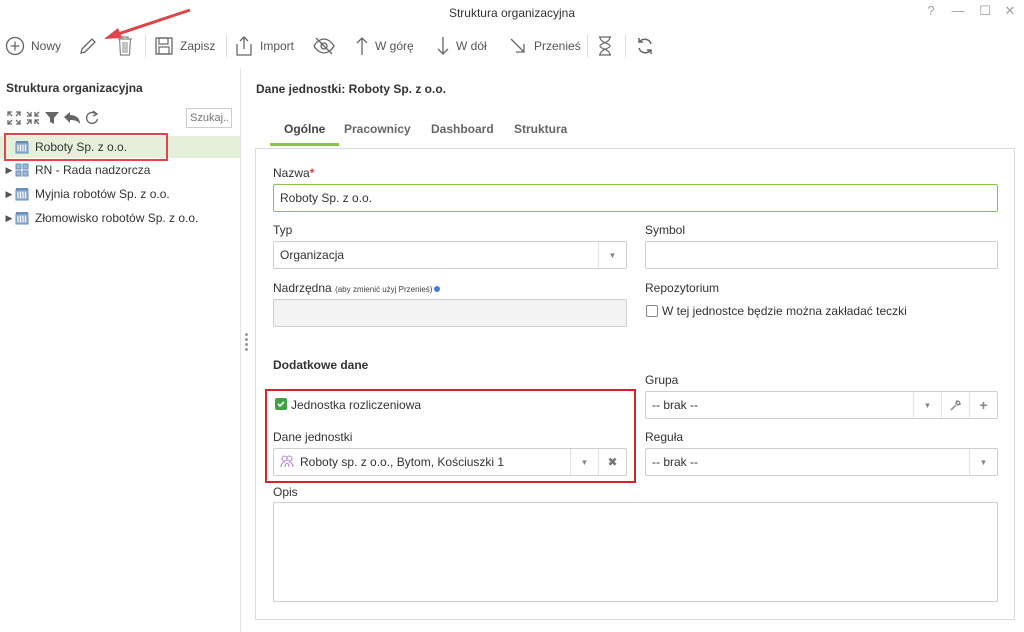 The image size is (1024, 632). I want to click on detail-tabs: Ogólne Pracownicy Dashboard Struktura, so click(636, 129).